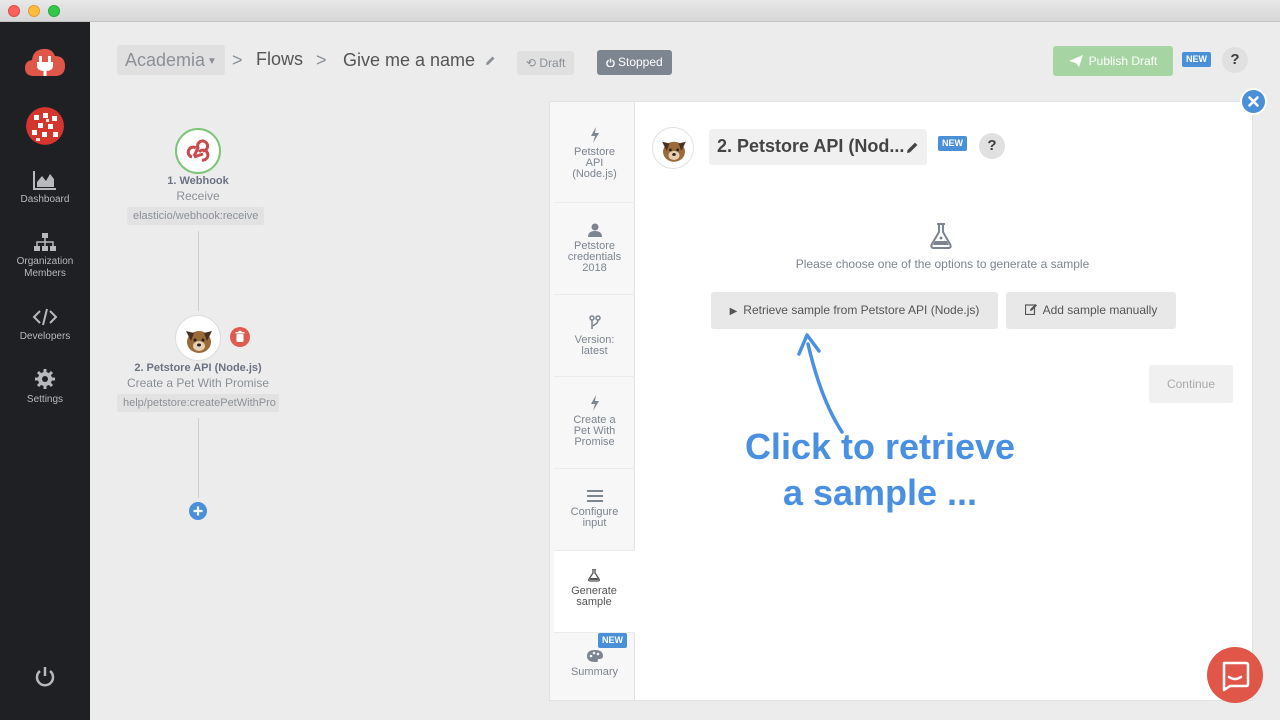  I want to click on user-icon, so click(594, 230).